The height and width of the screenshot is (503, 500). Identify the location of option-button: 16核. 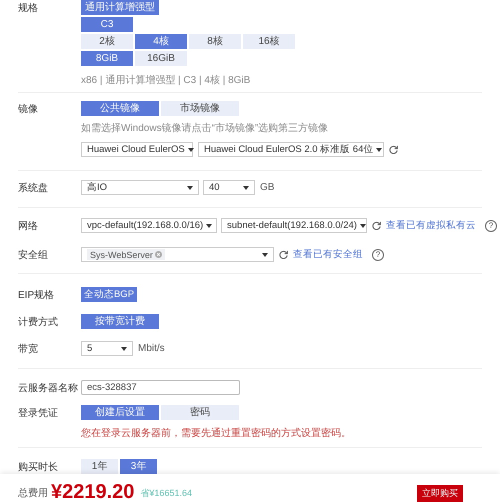
(269, 41).